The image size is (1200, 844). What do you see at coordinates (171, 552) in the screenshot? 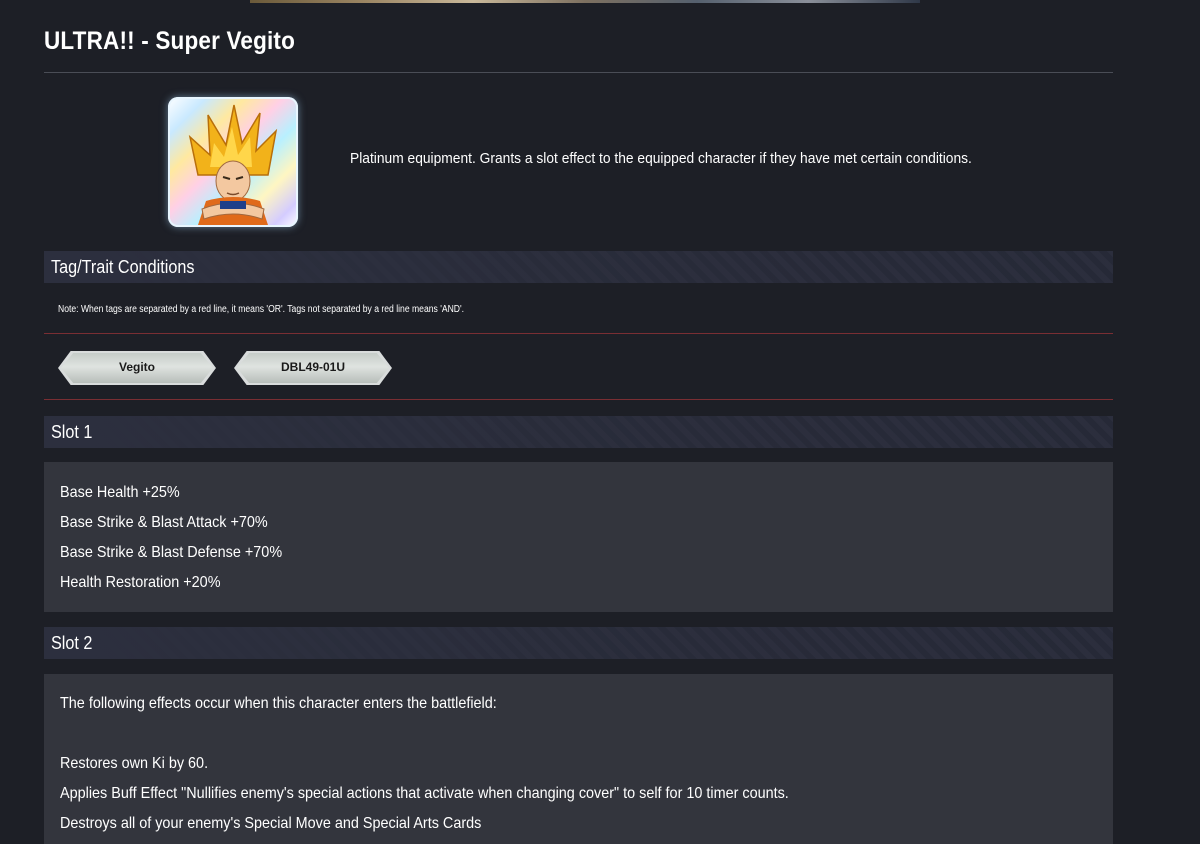
I see `slot-1-effect: Base Strike & Blast Defense +70%` at bounding box center [171, 552].